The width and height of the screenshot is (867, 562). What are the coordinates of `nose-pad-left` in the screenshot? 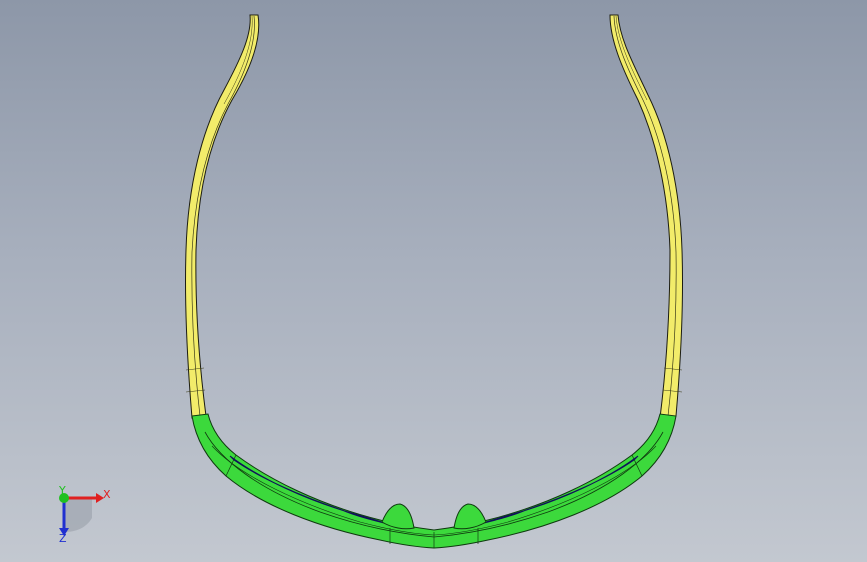 It's located at (398, 516).